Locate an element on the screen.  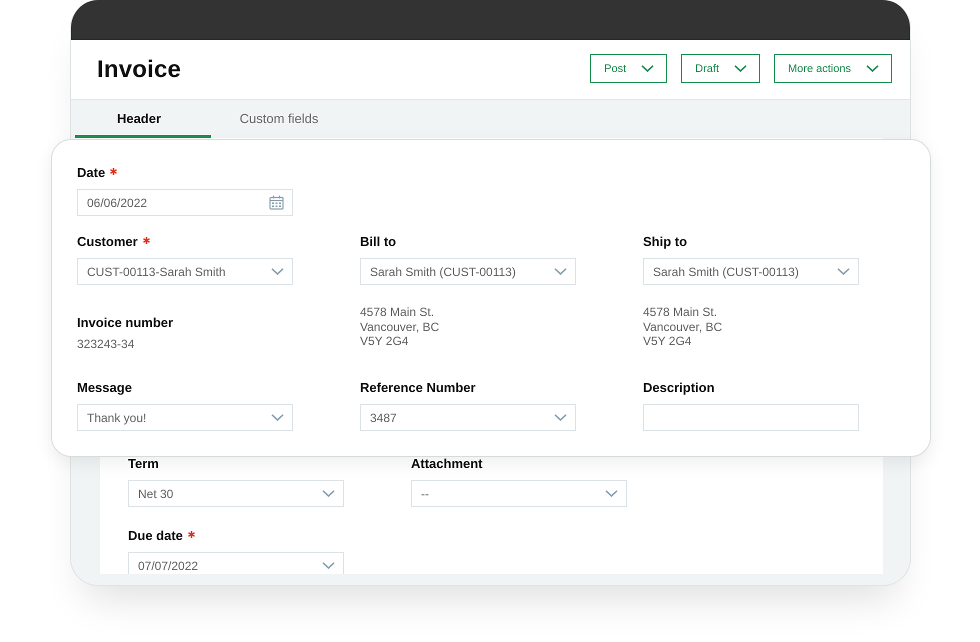
select-field: -- is located at coordinates (519, 493).